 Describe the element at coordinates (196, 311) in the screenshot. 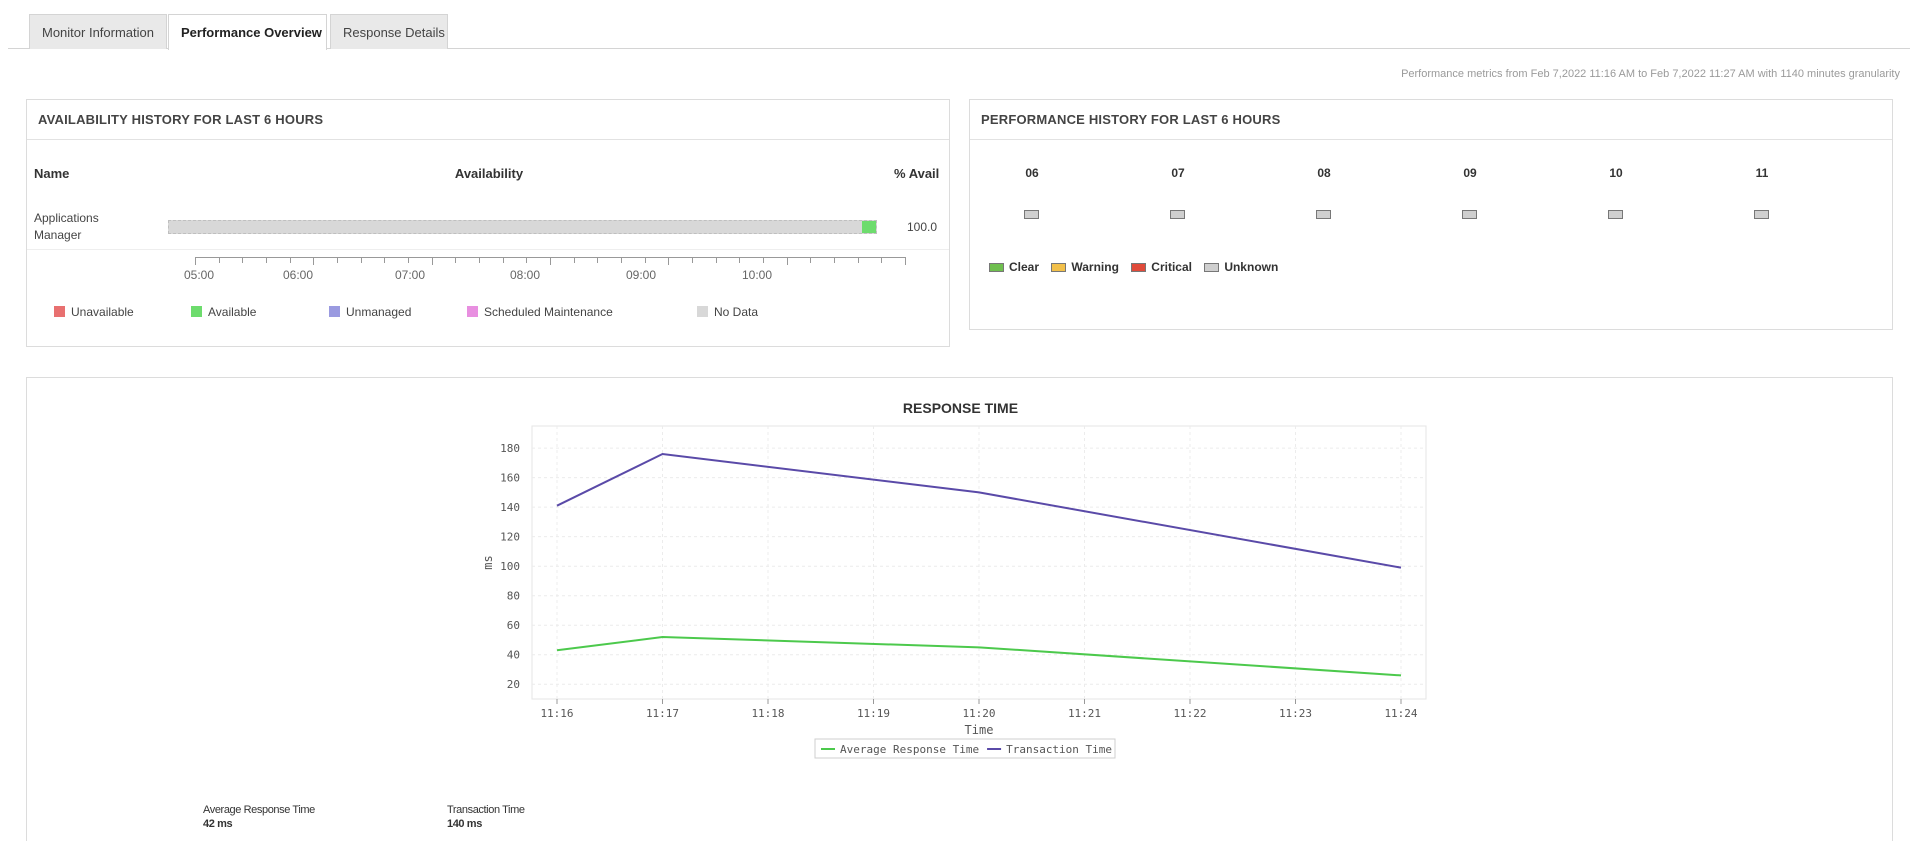

I see `available-swatch` at that location.